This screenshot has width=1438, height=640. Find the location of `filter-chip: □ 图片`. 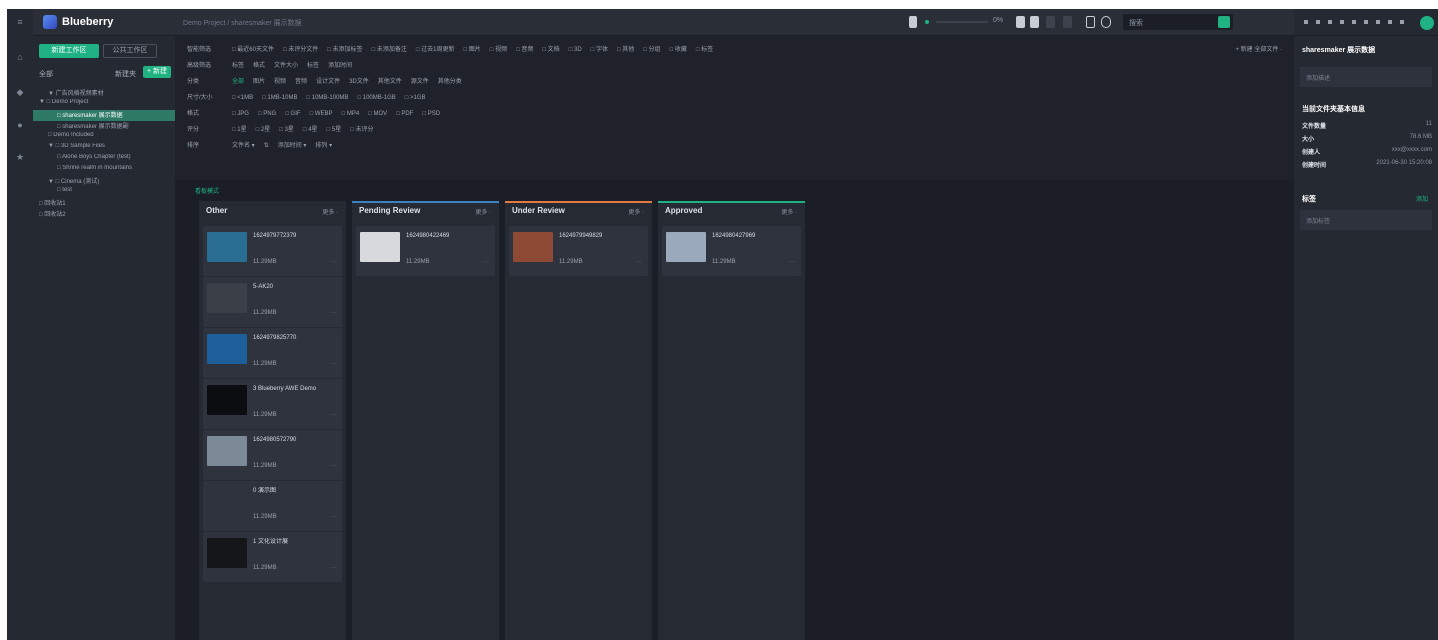

filter-chip: □ 图片 is located at coordinates (472, 48).